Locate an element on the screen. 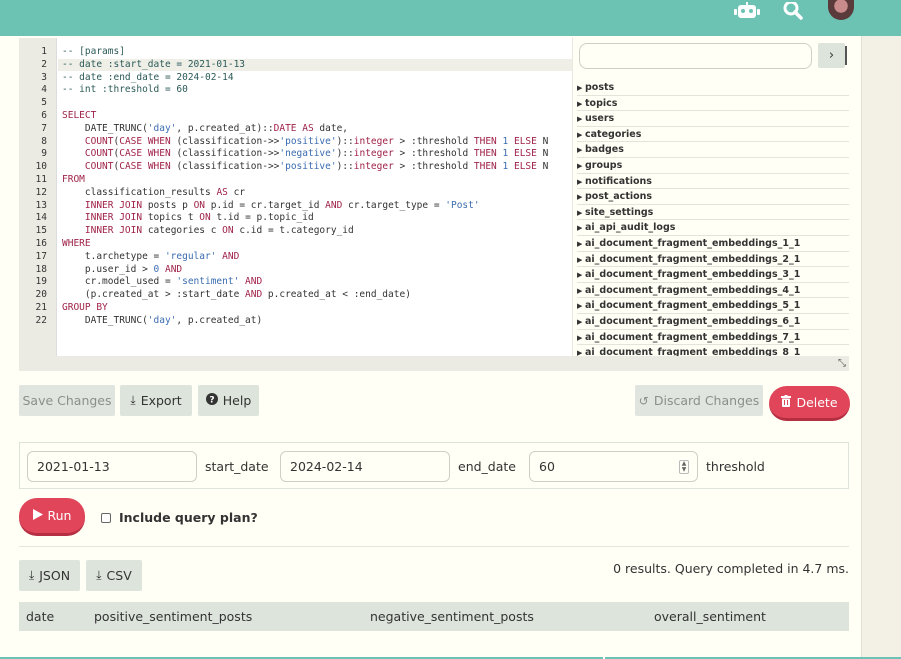 The image size is (901, 659). schema-table-item: ▶ ai_api_audit_logs is located at coordinates (713, 228).